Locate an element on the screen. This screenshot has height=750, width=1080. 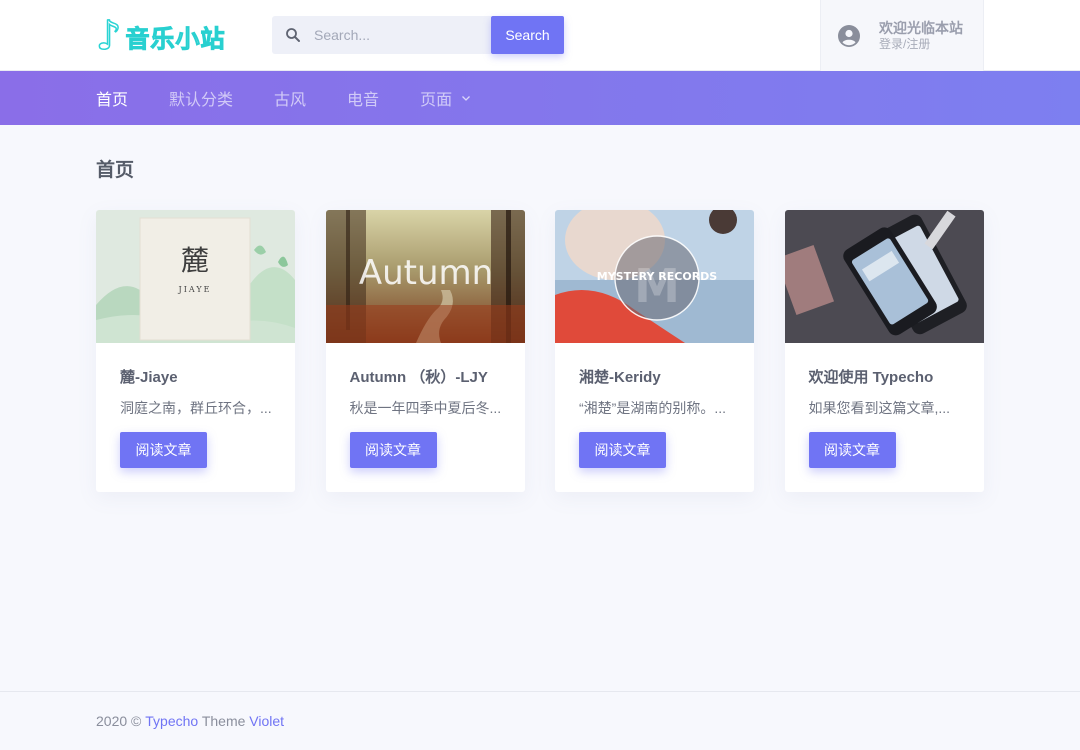
post-card: 麓 JIAYE 麓-Jiaye 洞庭之南，群丘环合，... 阅读文章 is located at coordinates (195, 351).